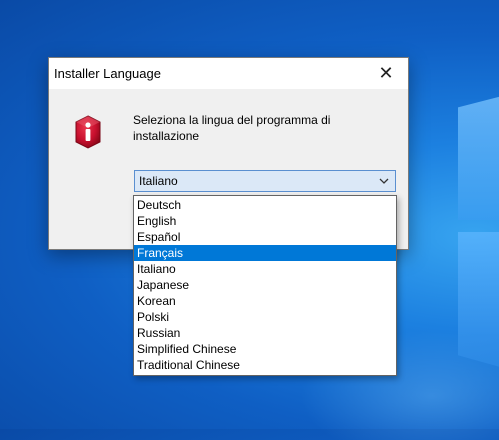 This screenshot has height=440, width=499. What do you see at coordinates (265, 365) in the screenshot?
I see `language-option-traditional-chinese: Traditional Chinese` at bounding box center [265, 365].